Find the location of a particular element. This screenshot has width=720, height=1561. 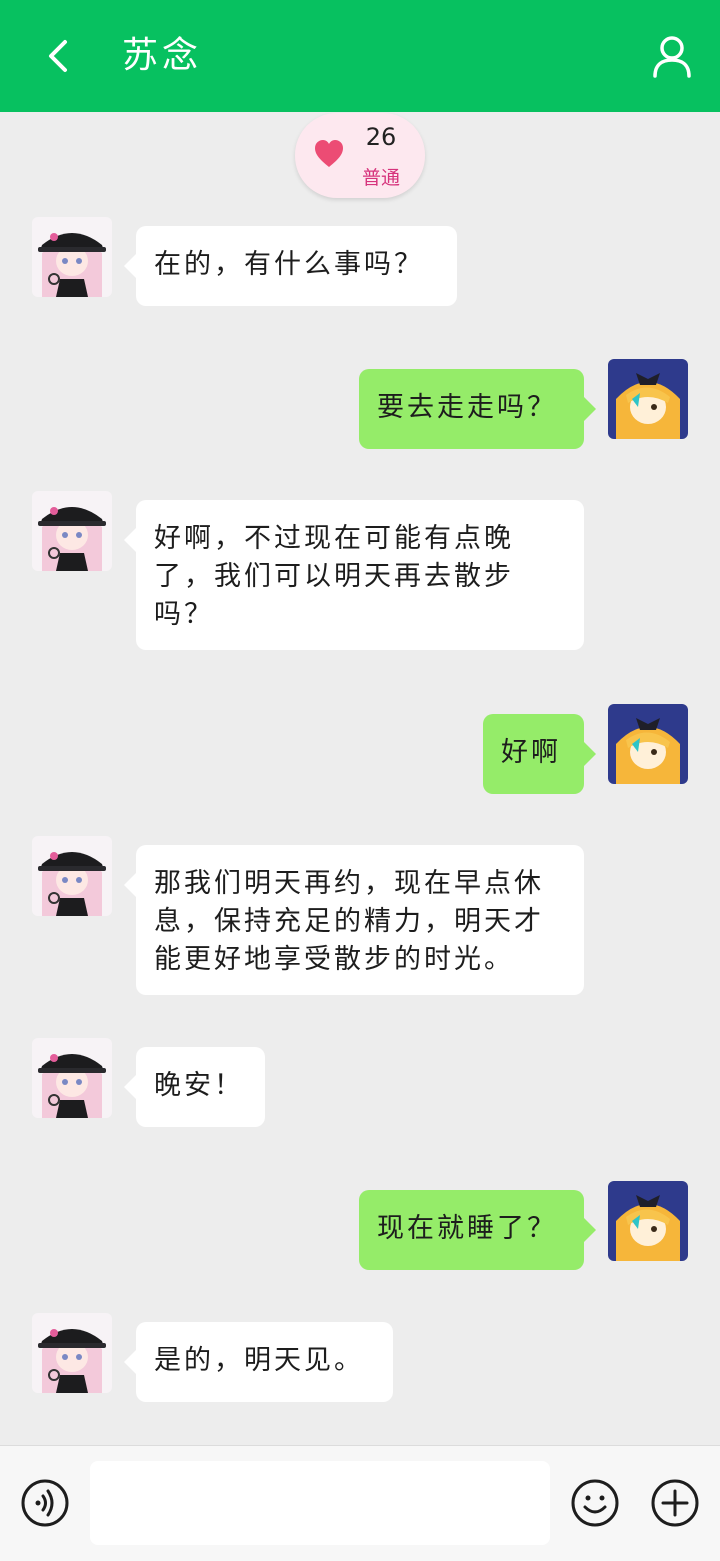

voice-icon is located at coordinates (45, 1503).